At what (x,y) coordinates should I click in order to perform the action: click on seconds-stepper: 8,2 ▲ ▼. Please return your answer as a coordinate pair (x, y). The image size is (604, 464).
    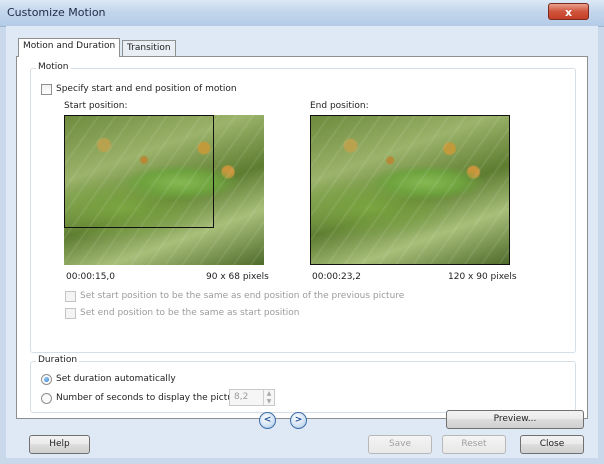
    Looking at the image, I should click on (252, 397).